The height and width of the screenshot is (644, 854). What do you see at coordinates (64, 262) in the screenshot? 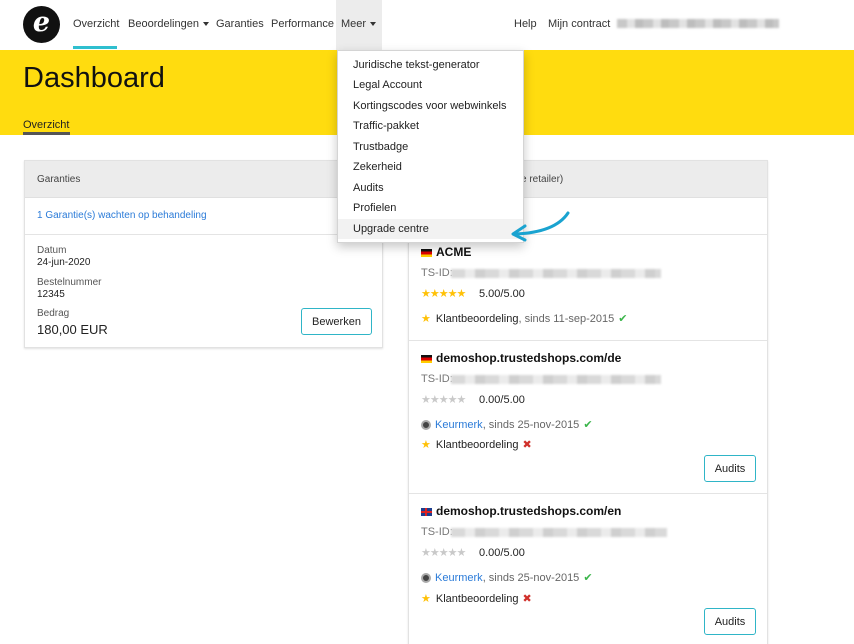
I see `date-value: 24-jun-2020` at bounding box center [64, 262].